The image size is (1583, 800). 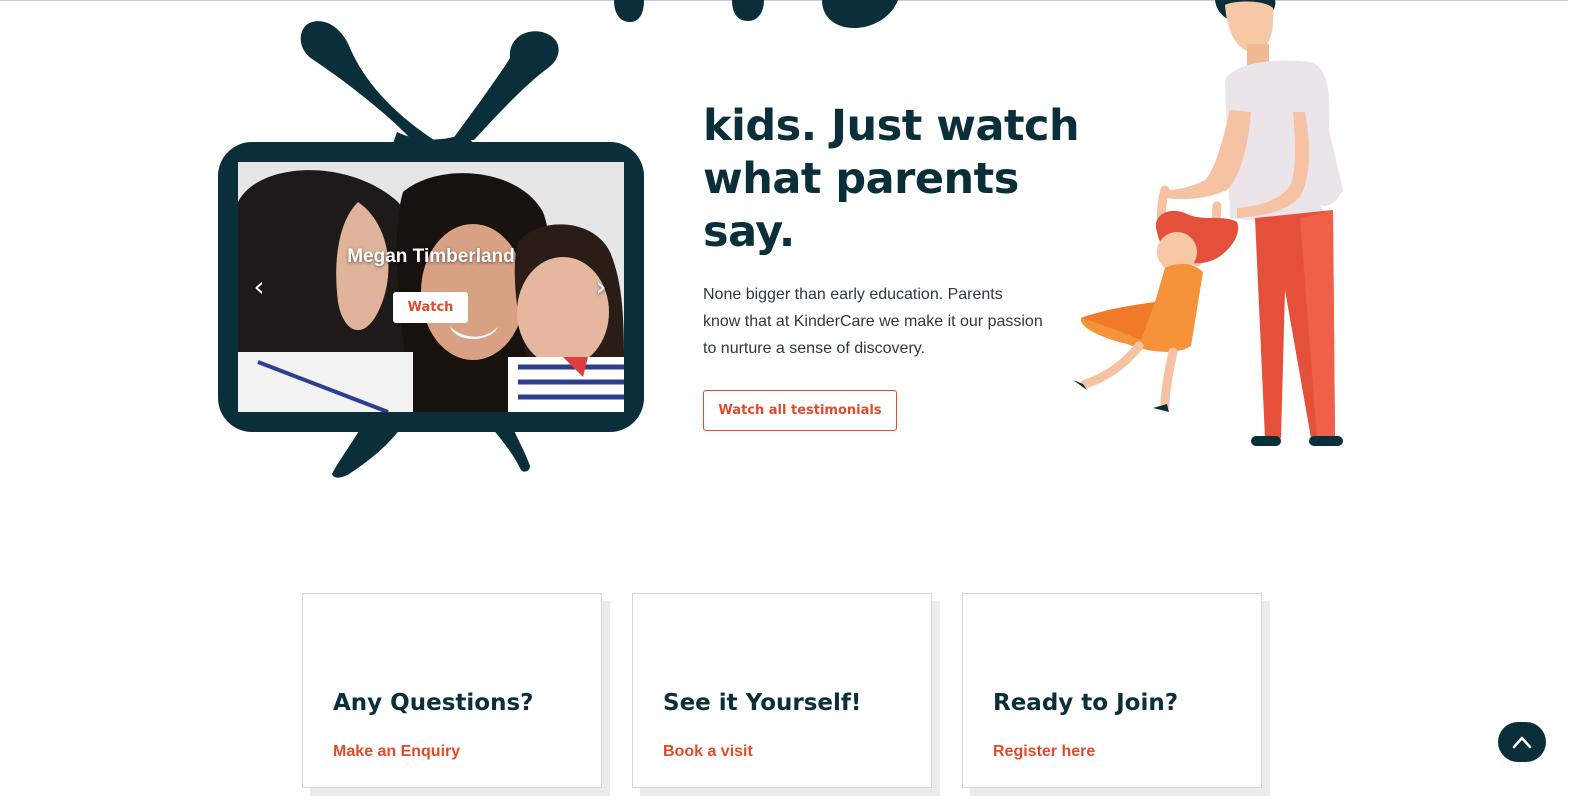 I want to click on back-to-top-button, so click(x=1522, y=742).